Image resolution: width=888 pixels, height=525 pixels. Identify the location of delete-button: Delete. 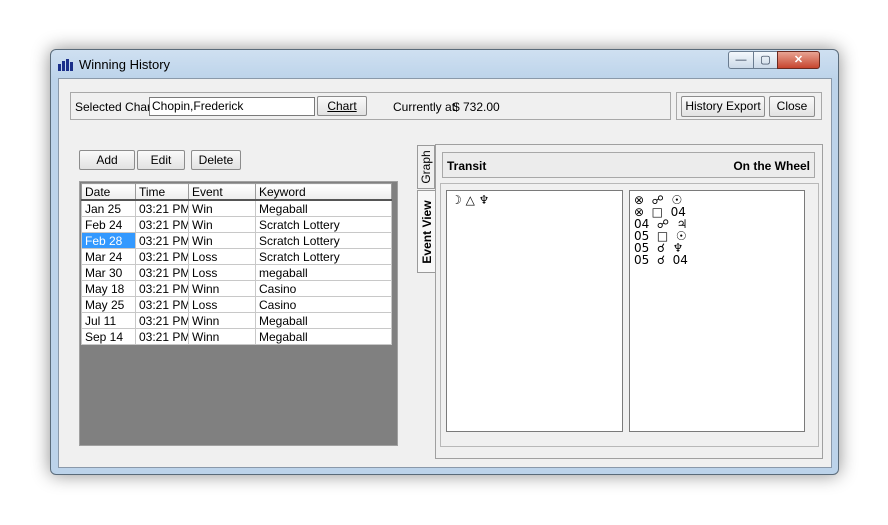
(216, 160).